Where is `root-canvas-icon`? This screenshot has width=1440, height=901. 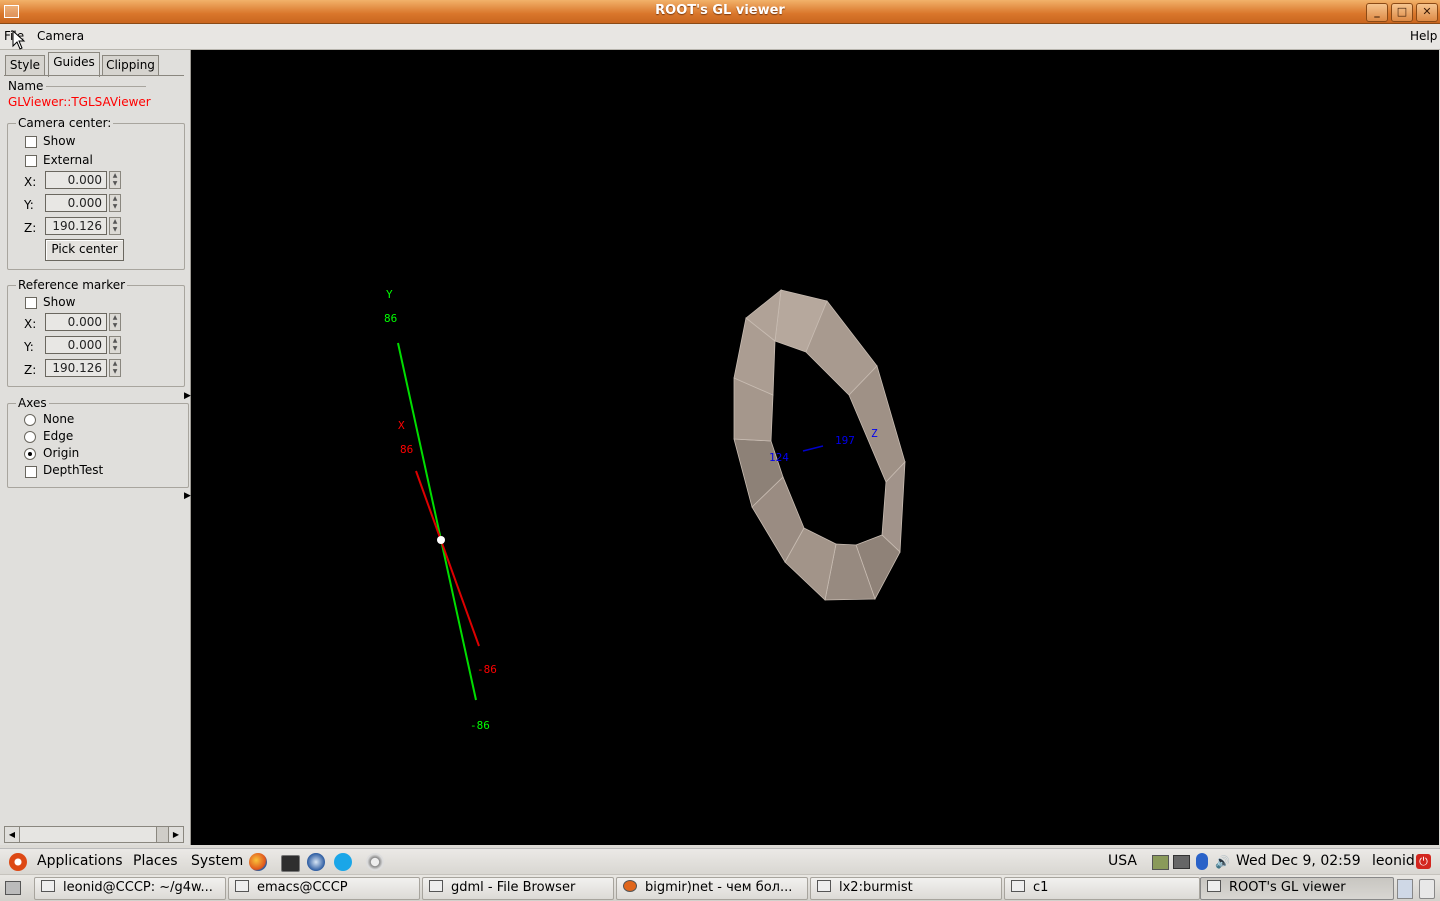 root-canvas-icon is located at coordinates (1018, 886).